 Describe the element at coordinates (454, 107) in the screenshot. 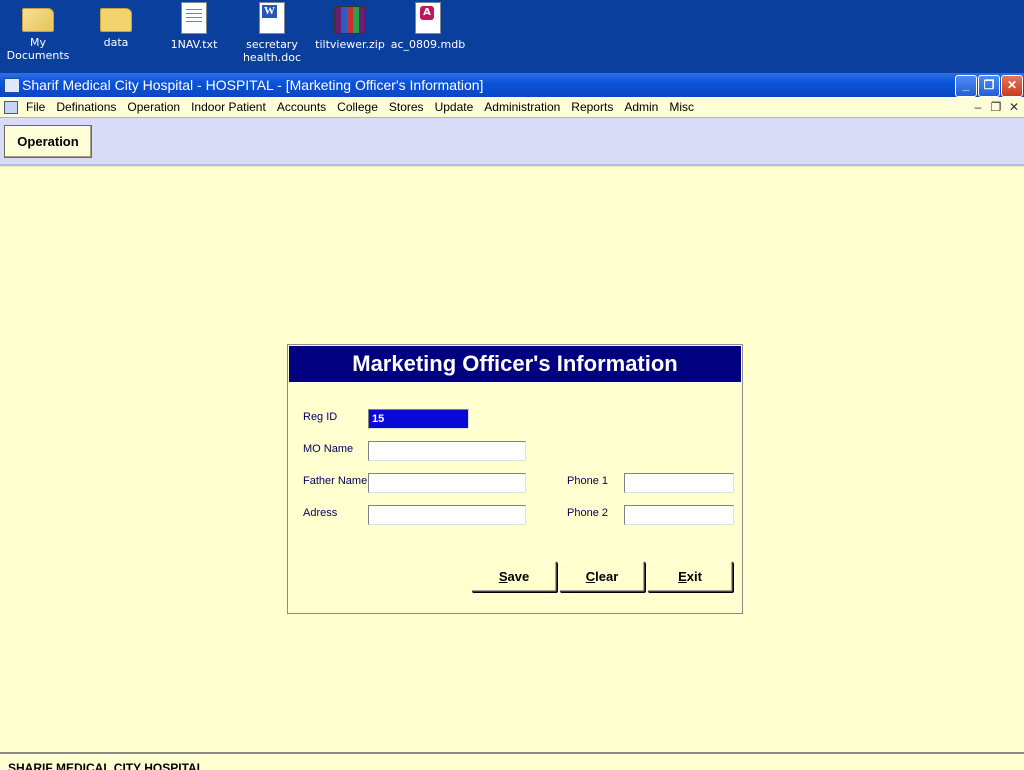

I see `menu-item-update: Update` at that location.